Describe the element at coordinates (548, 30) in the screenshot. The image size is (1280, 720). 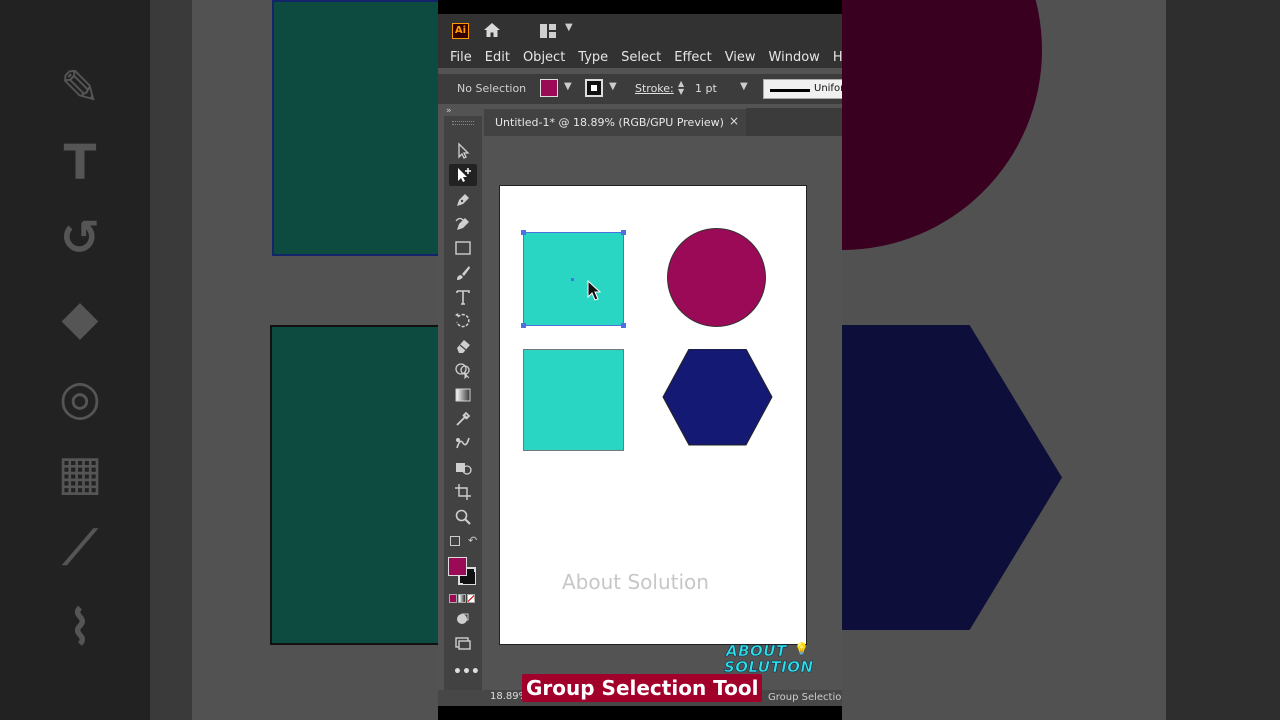
I see `workspace-layout-icon` at that location.